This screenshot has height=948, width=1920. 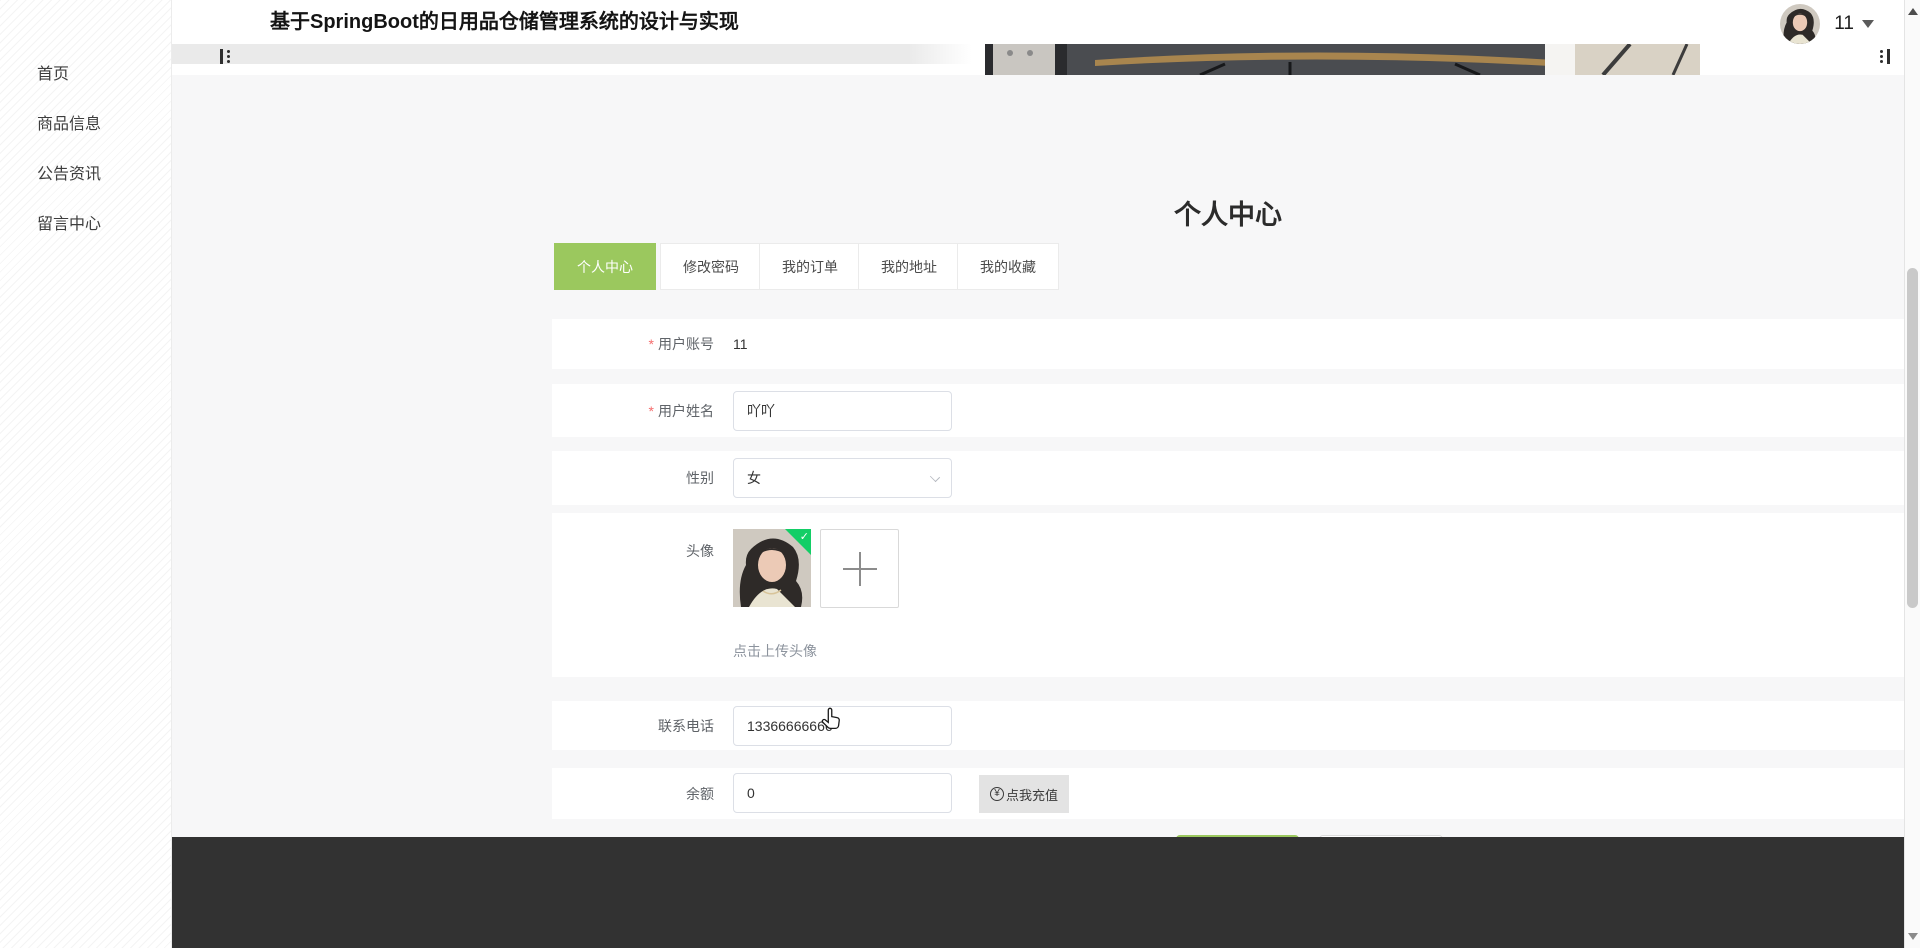 What do you see at coordinates (86, 474) in the screenshot?
I see `sidebar: 首页 商品信息 公告资讯 留言中心` at bounding box center [86, 474].